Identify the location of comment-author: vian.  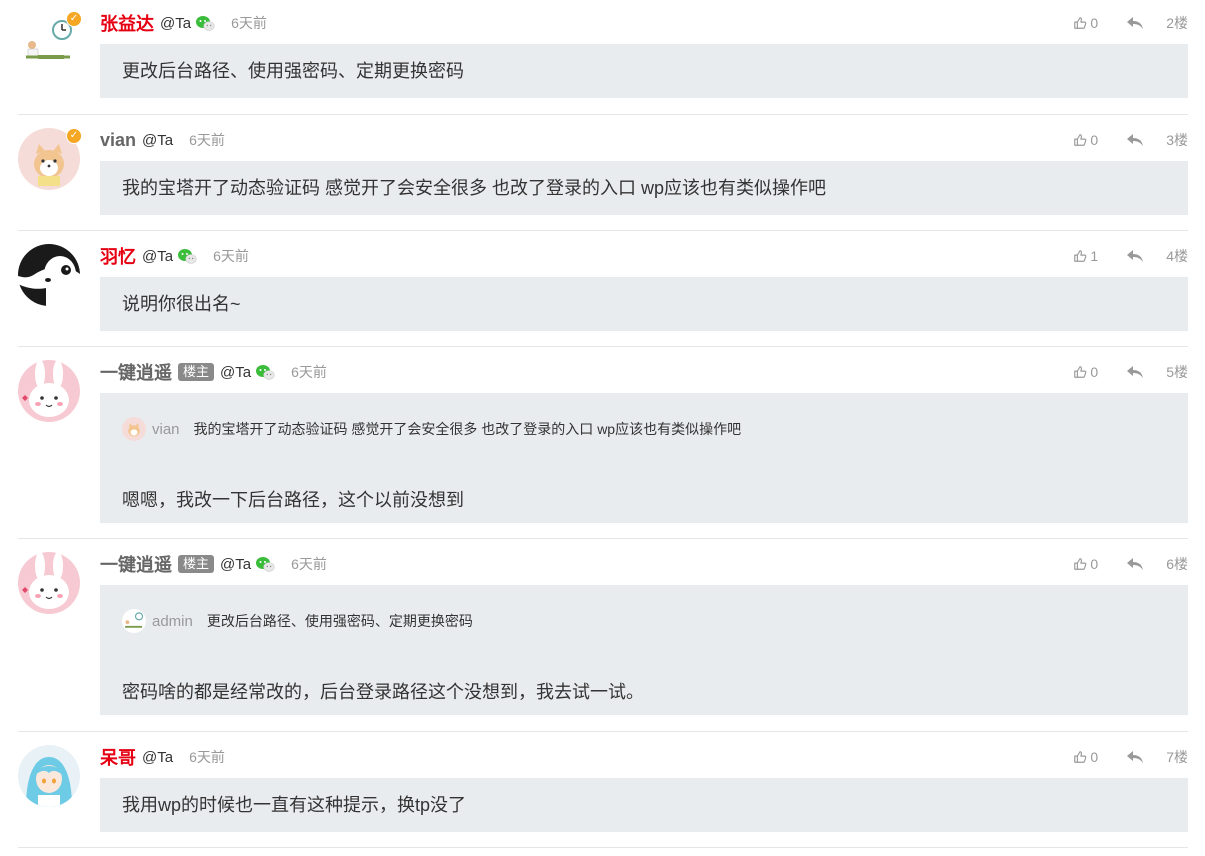
(118, 140).